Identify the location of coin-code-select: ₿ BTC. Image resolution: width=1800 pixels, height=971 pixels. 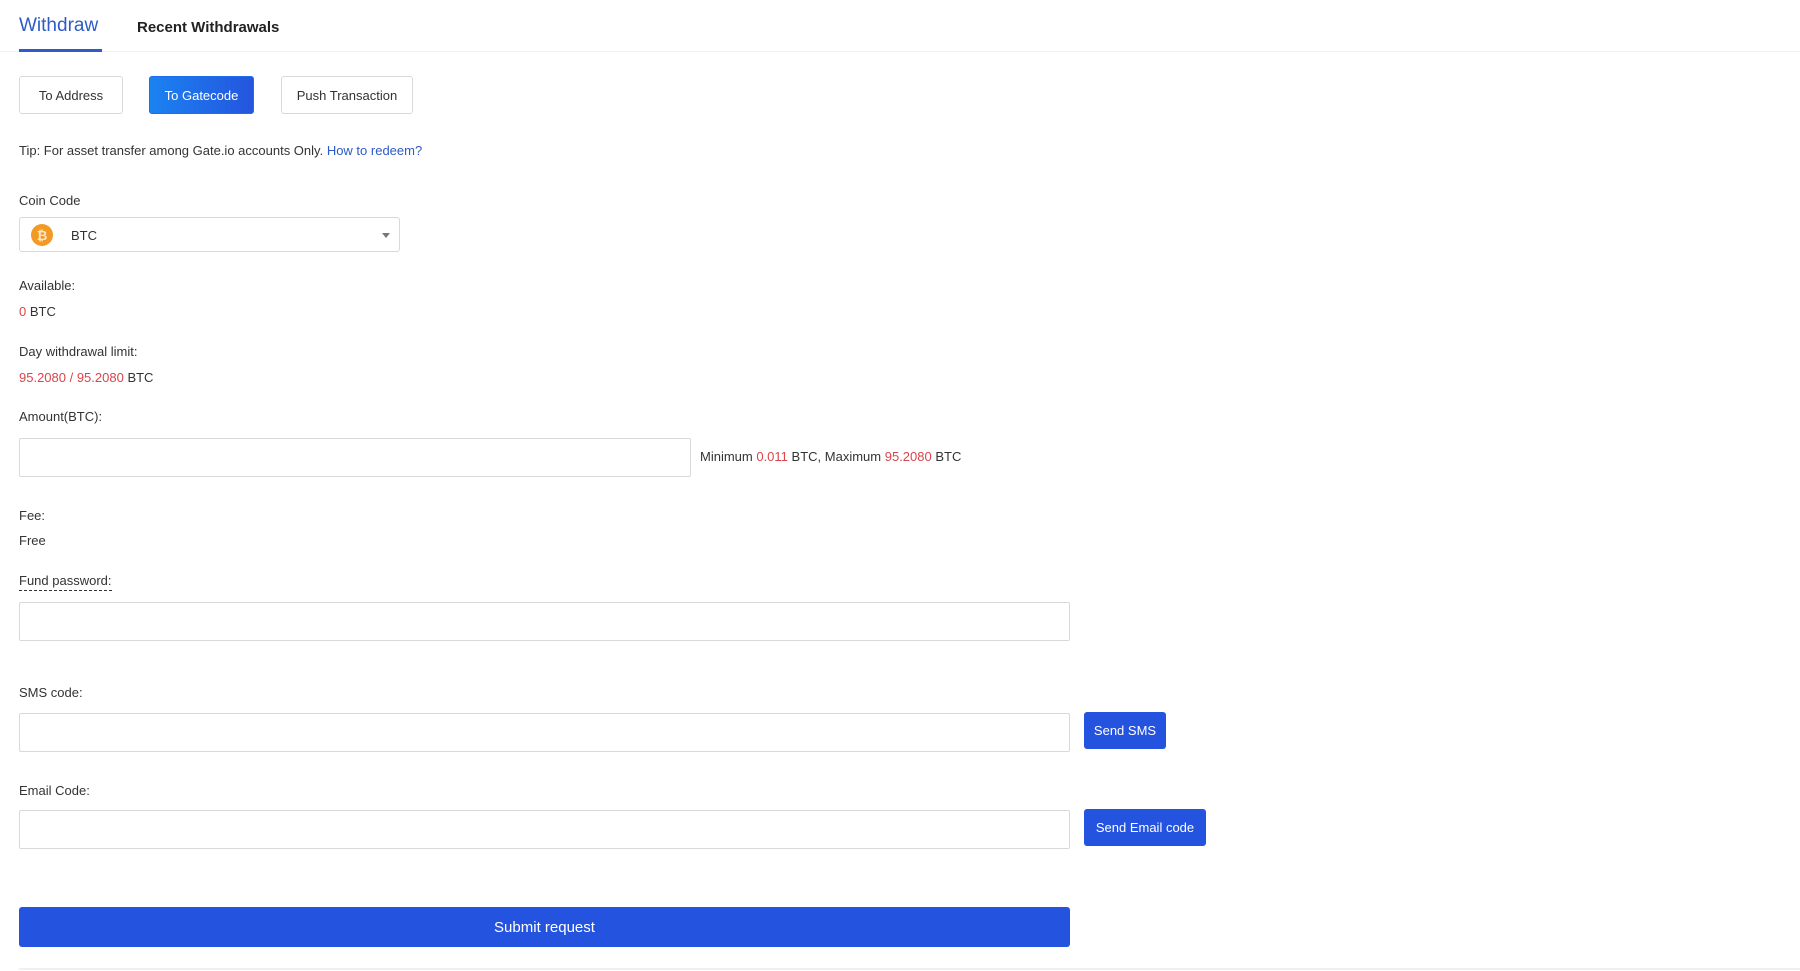
(209, 234).